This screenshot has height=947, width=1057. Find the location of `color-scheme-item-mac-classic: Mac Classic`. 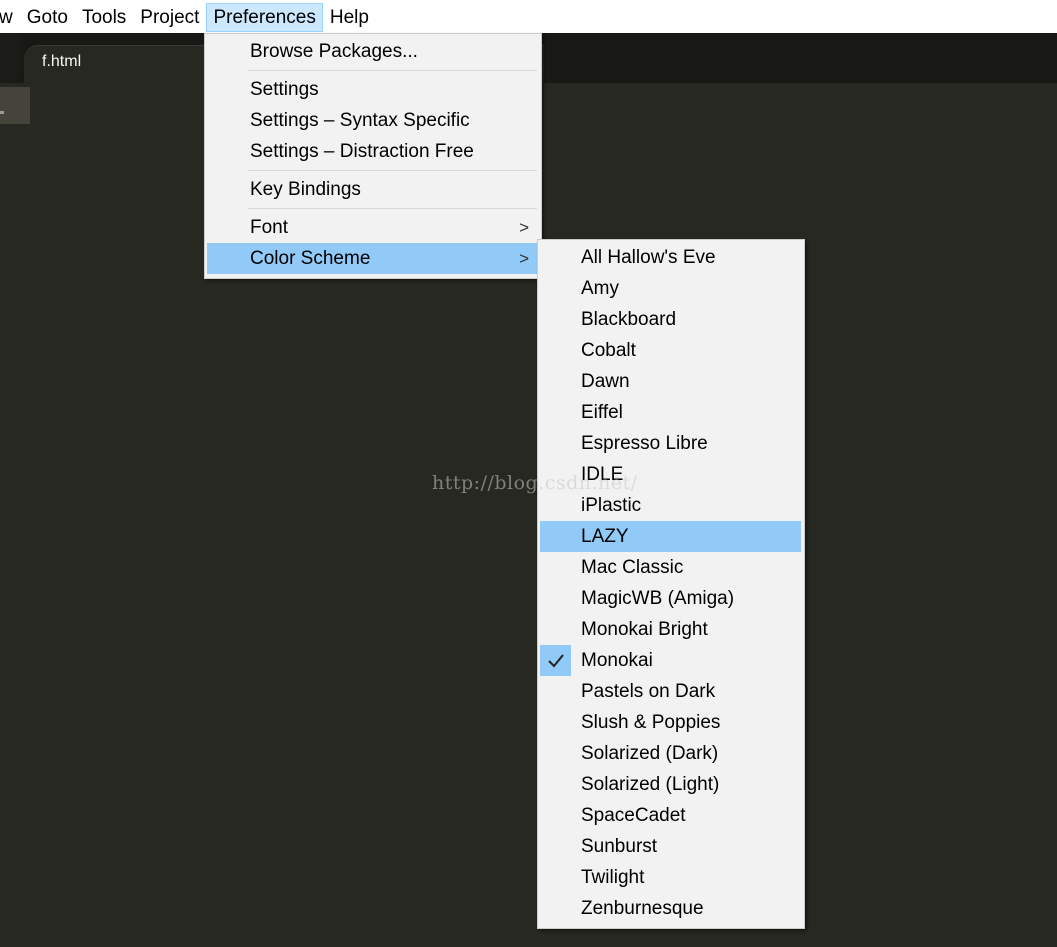

color-scheme-item-mac-classic: Mac Classic is located at coordinates (671, 567).